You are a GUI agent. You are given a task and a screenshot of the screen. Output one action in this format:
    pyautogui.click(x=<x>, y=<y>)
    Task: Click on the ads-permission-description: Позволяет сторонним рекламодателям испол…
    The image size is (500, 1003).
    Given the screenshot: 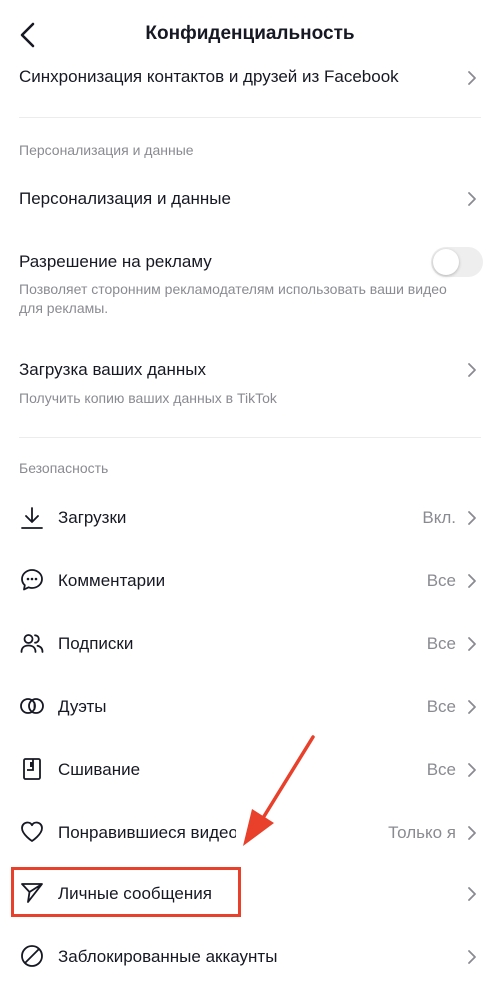 What is the action you would take?
    pyautogui.click(x=233, y=298)
    